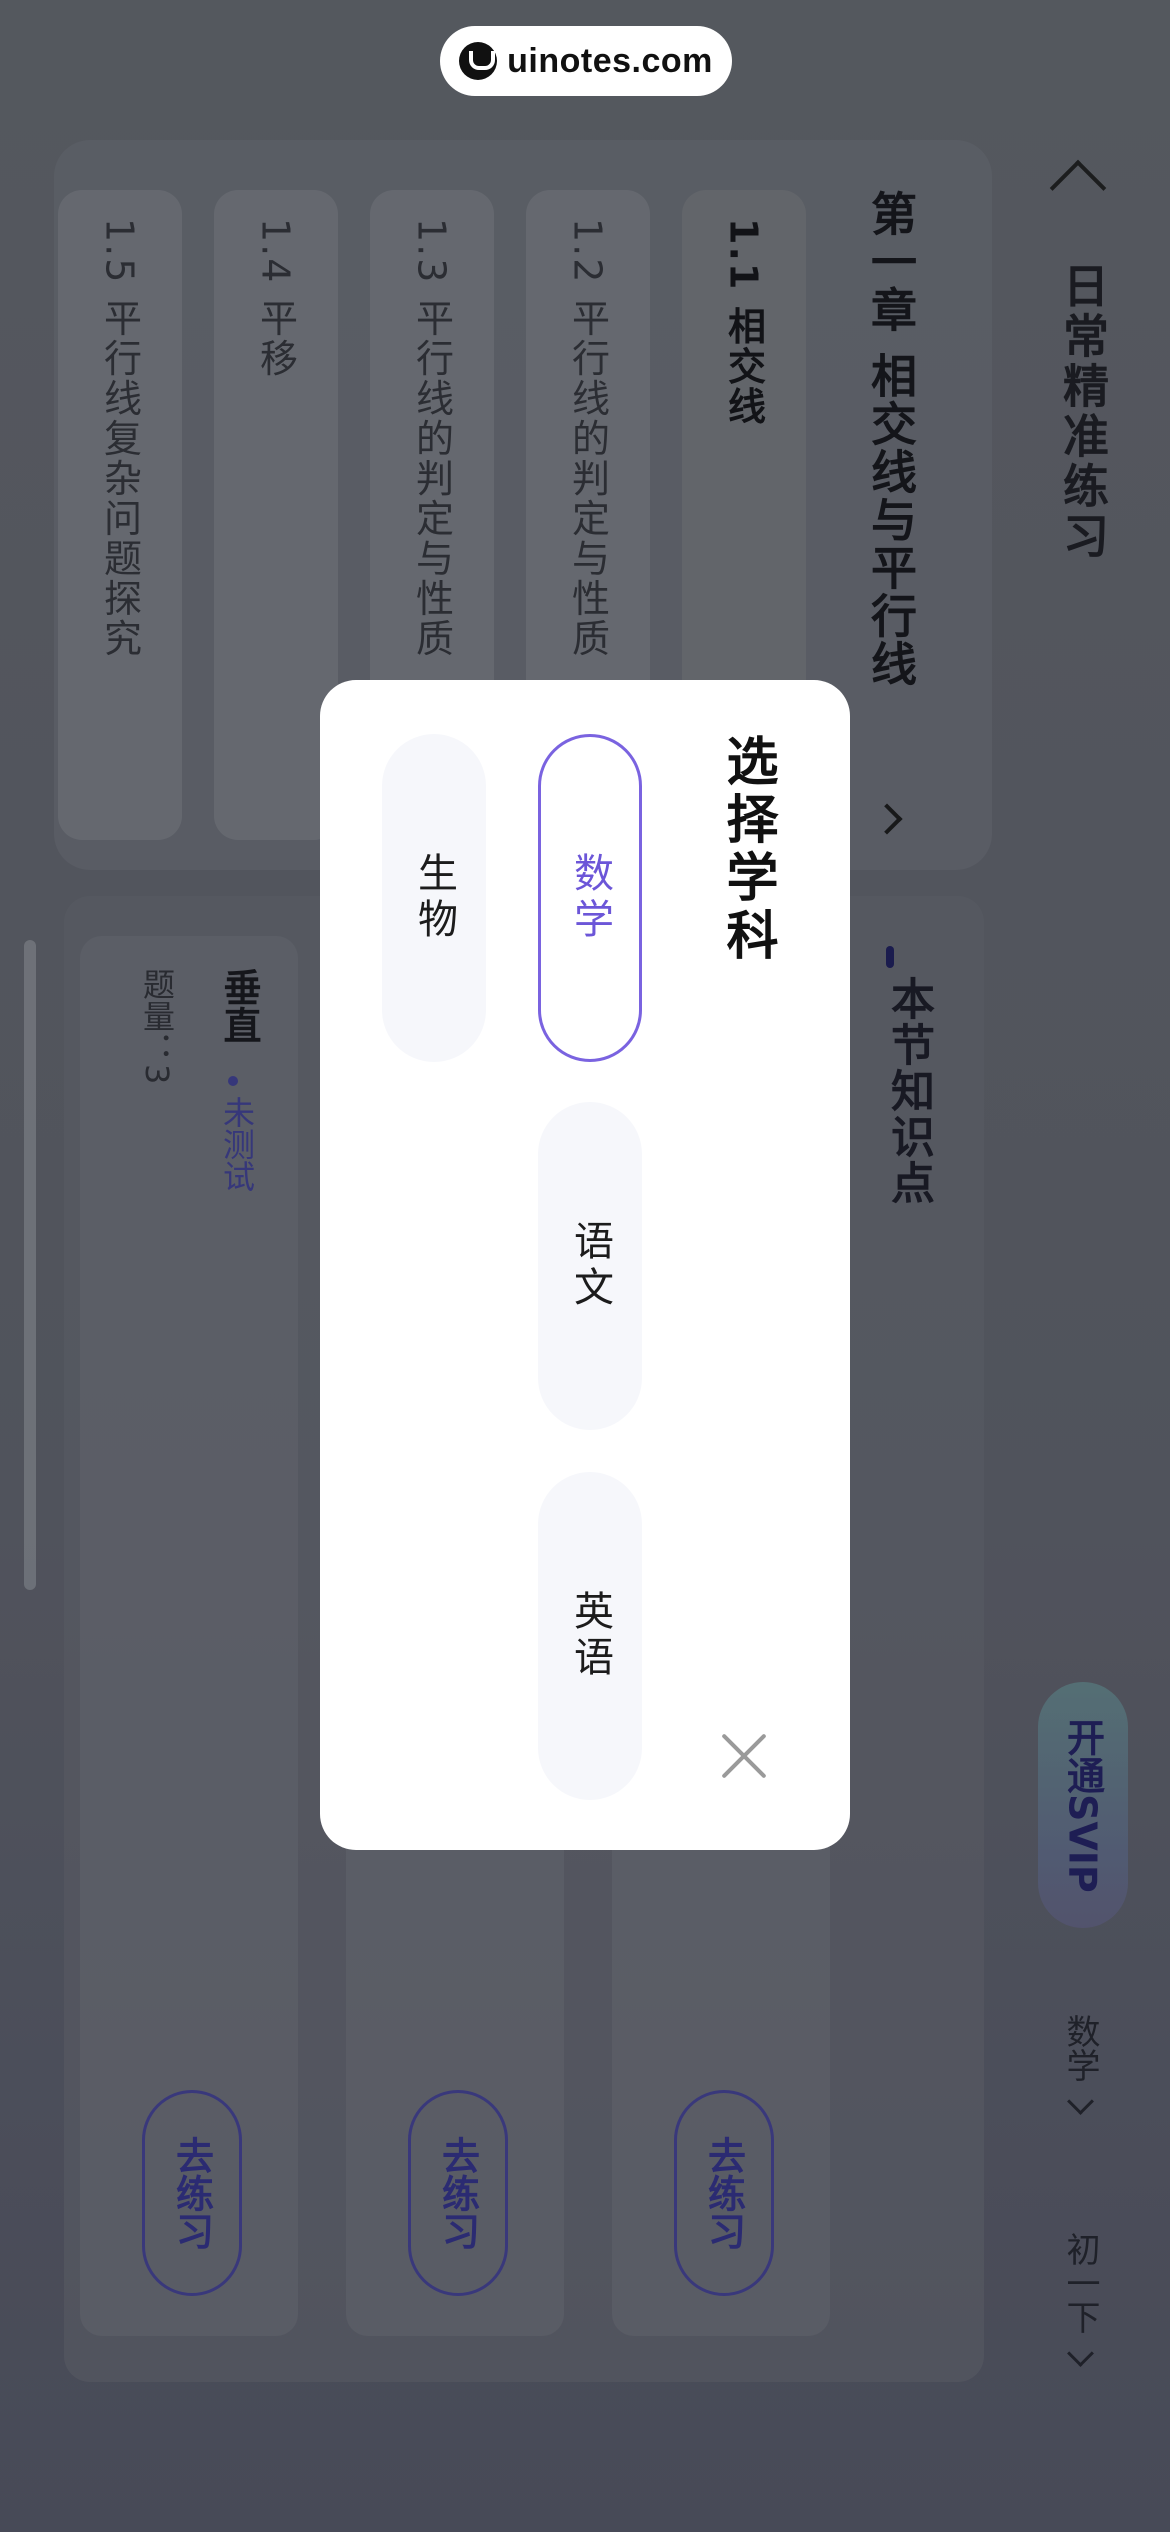  I want to click on subject-option-chinese: 语文, so click(590, 1266).